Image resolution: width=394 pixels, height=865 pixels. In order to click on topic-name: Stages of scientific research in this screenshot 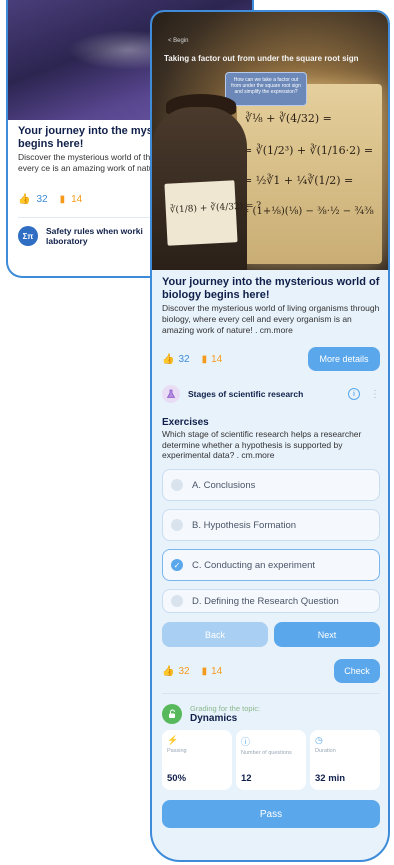, I will do `click(246, 394)`.